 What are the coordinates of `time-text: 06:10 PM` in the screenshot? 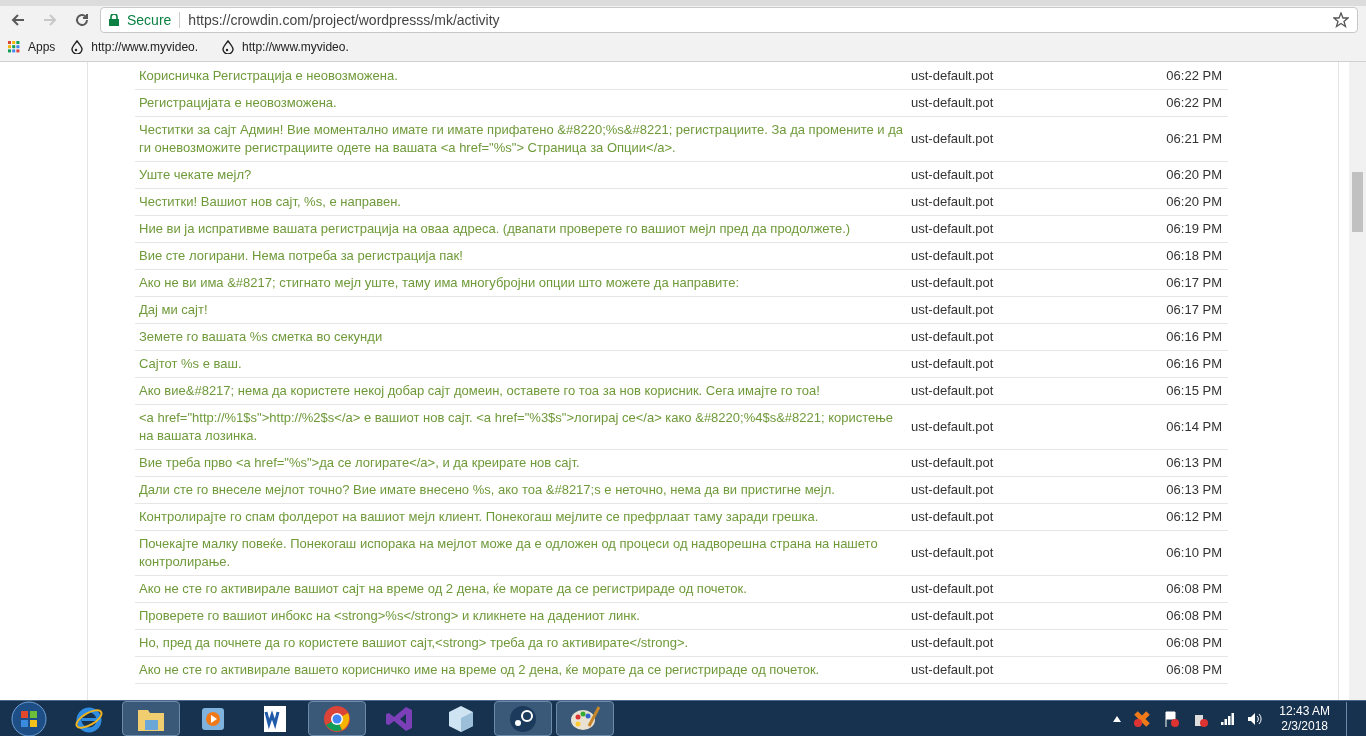 It's located at (1194, 553).